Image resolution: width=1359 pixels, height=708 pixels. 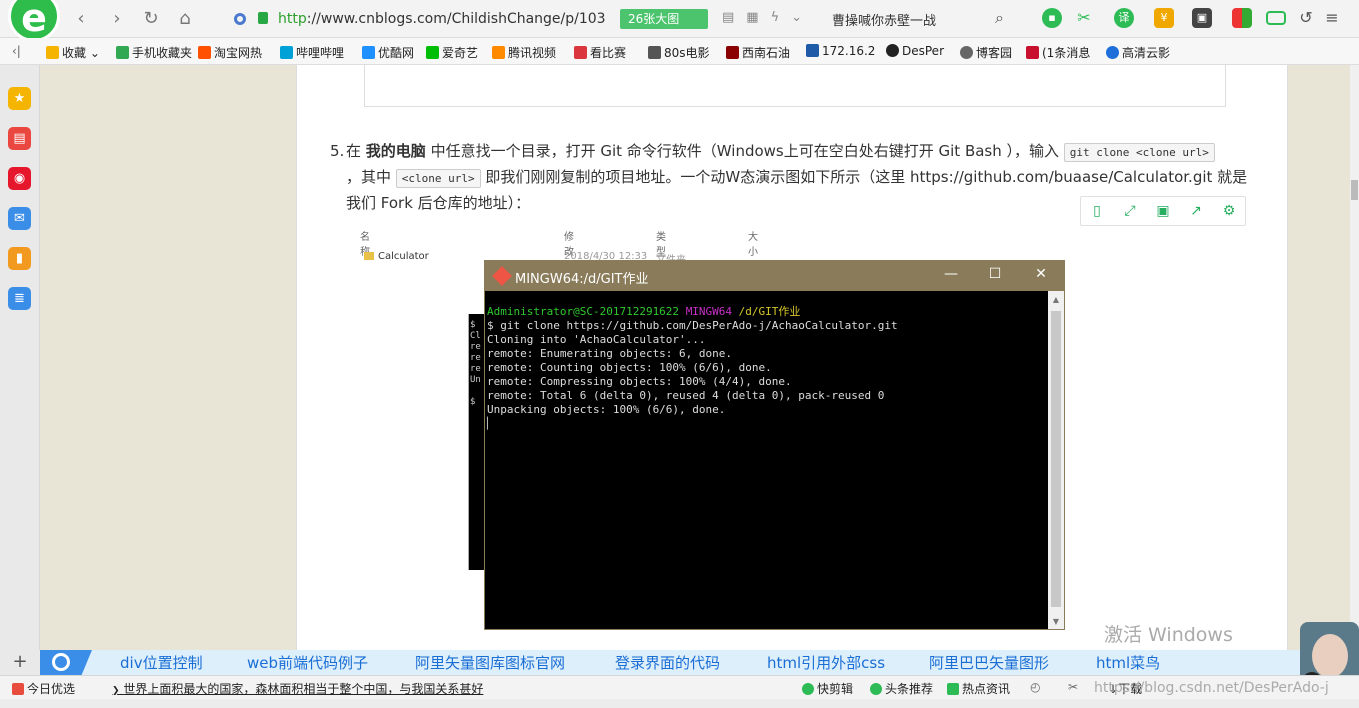 I want to click on bookmark-item: 收藏 ⌄, so click(x=73, y=52).